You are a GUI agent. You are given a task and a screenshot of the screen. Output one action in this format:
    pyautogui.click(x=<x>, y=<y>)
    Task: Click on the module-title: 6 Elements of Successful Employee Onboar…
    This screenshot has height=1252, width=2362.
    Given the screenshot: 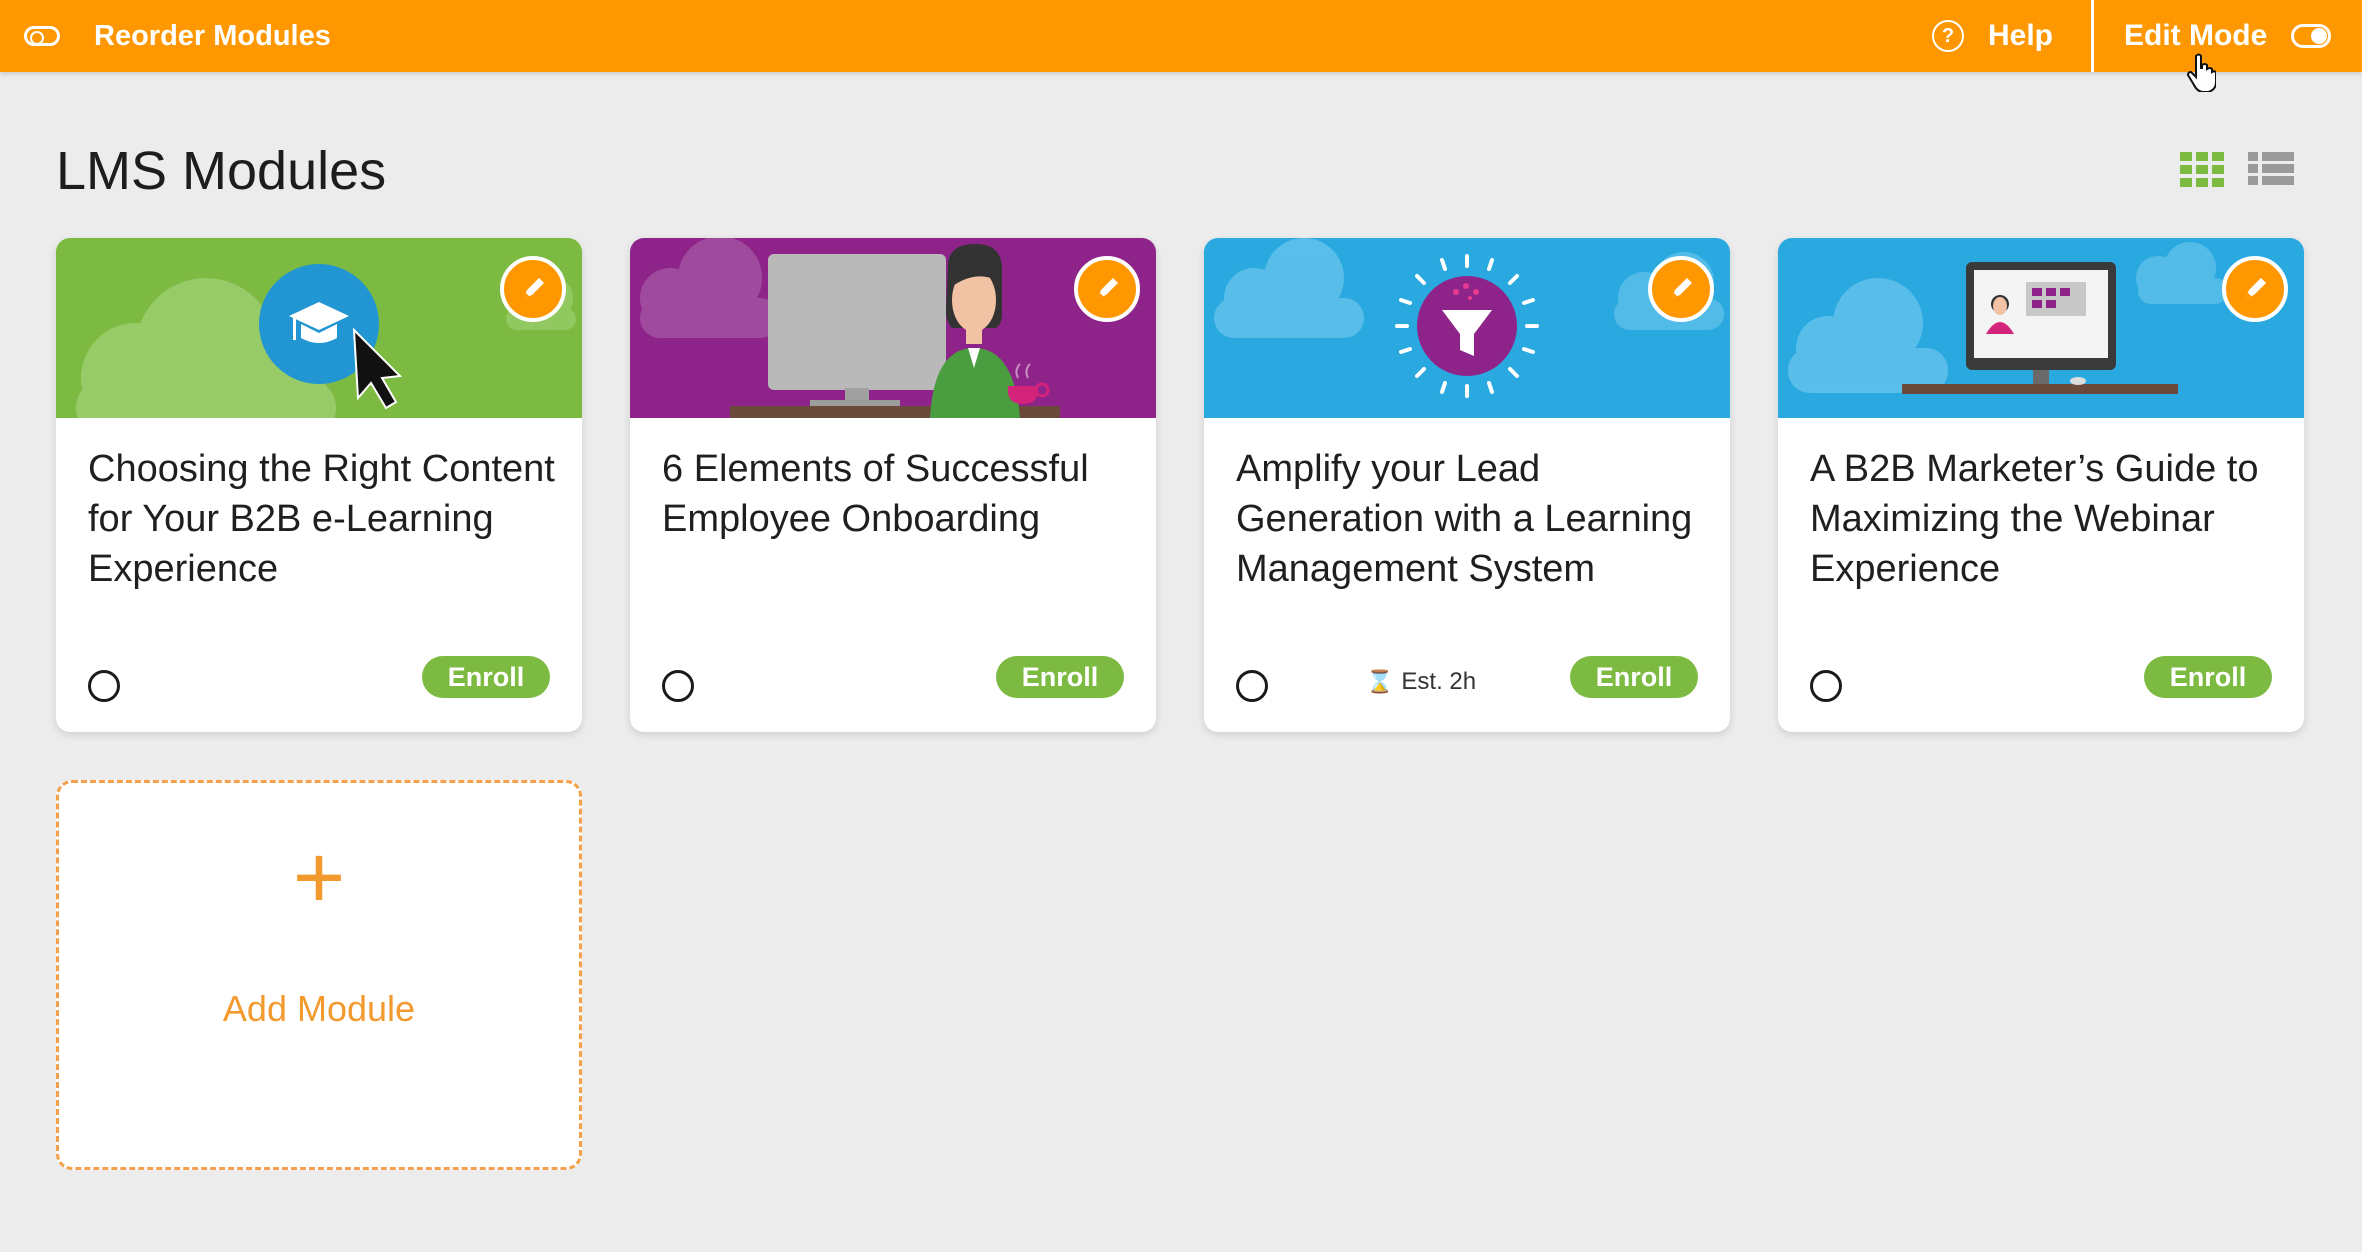 What is the action you would take?
    pyautogui.click(x=897, y=494)
    